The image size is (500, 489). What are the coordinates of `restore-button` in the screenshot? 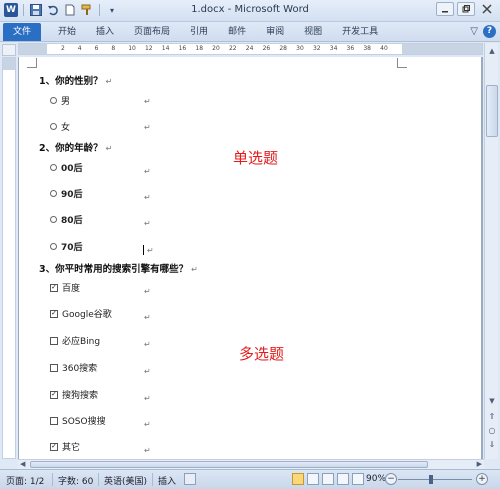 It's located at (466, 9).